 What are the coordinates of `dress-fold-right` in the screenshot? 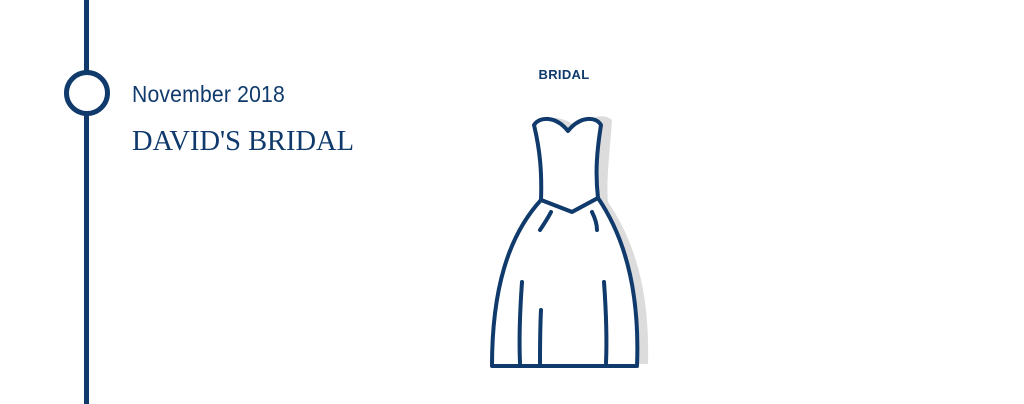 It's located at (605, 322).